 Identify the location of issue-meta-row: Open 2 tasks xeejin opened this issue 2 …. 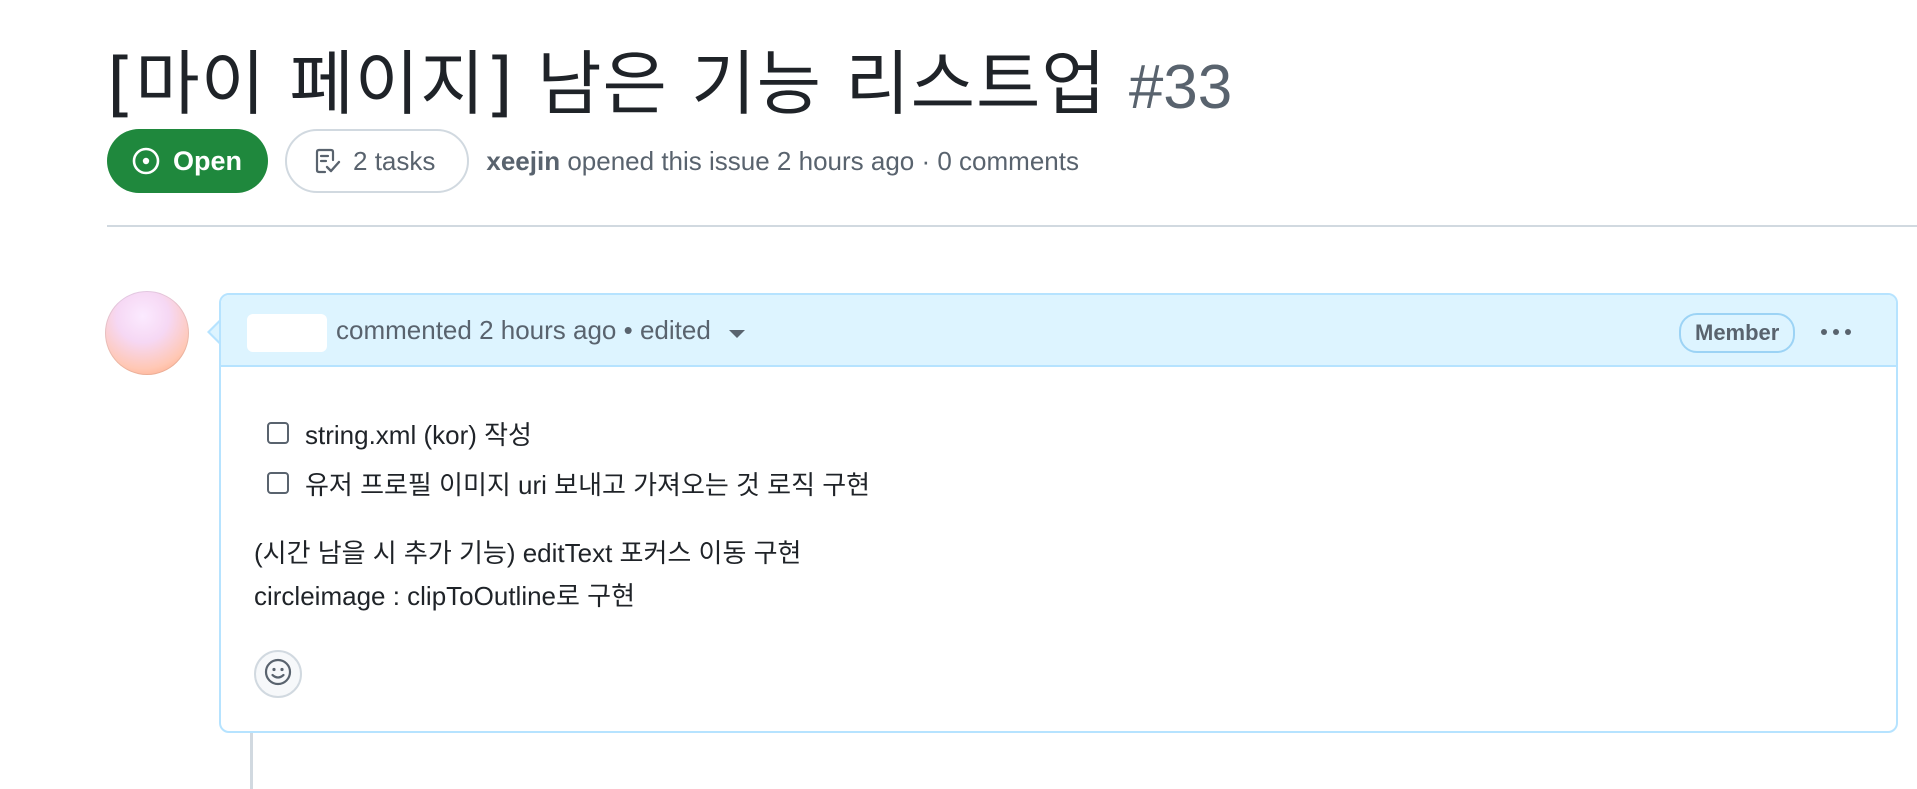
(593, 161).